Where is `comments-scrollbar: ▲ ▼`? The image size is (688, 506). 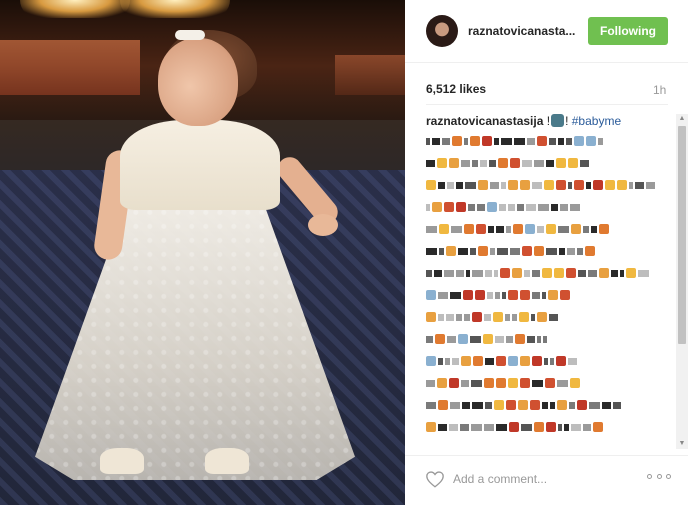
comments-scrollbar: ▲ ▼ is located at coordinates (682, 281).